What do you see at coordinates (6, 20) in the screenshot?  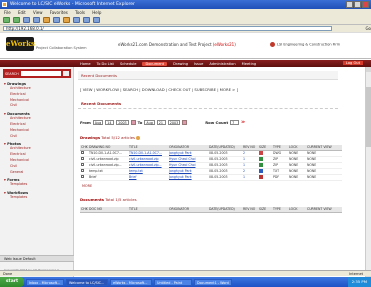 I see `back-icon` at bounding box center [6, 20].